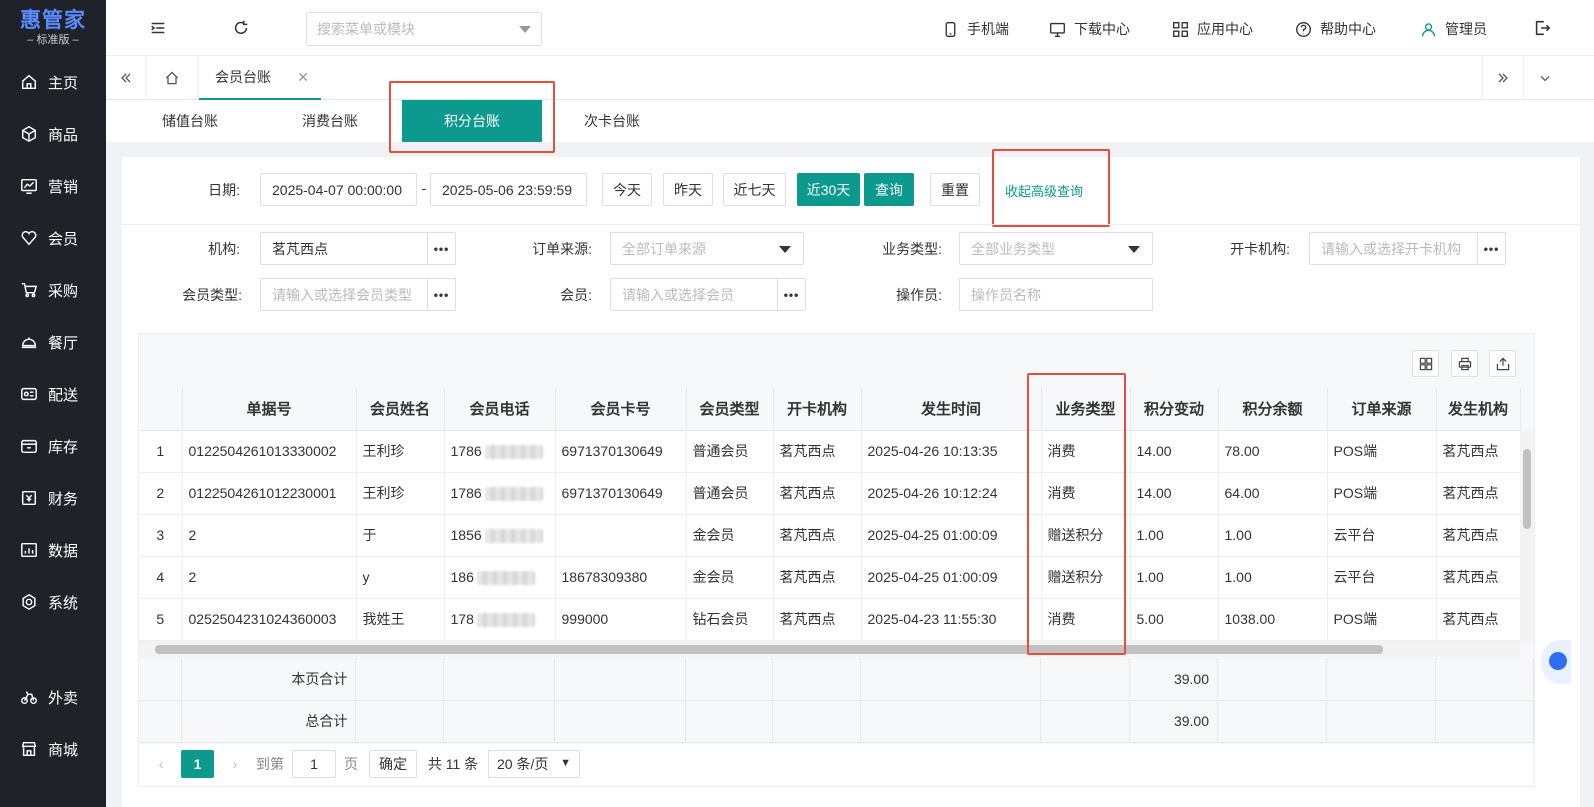 The width and height of the screenshot is (1594, 807). What do you see at coordinates (1089, 29) in the screenshot?
I see `download-center-link: 下载中心` at bounding box center [1089, 29].